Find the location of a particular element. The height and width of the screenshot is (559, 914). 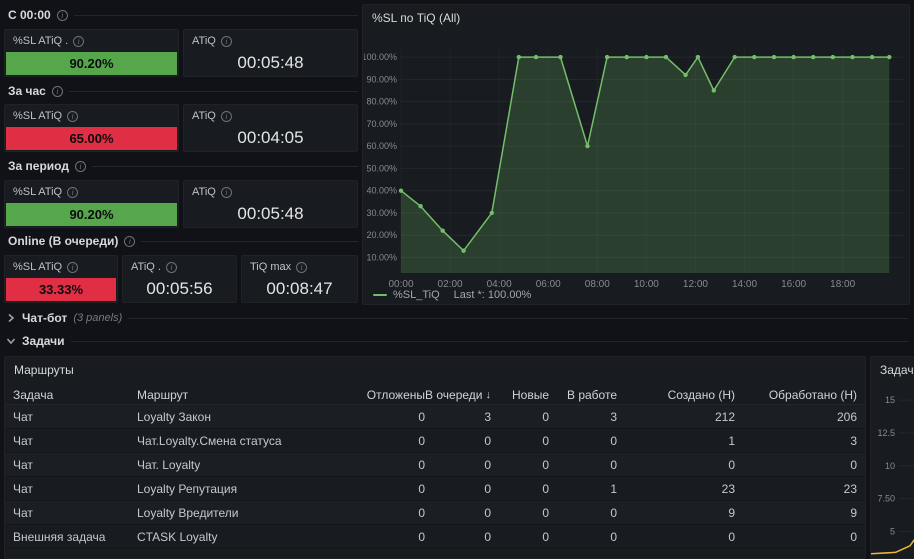

svg-text: 90.00% is located at coordinates (381, 79).